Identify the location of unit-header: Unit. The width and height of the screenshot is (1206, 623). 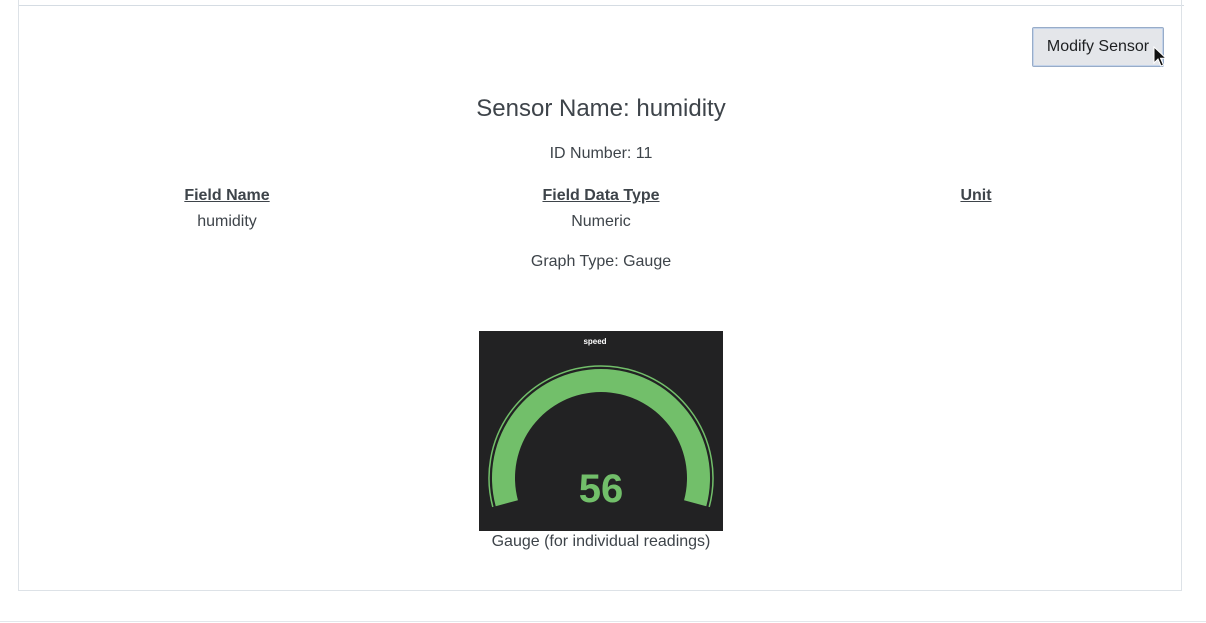
(976, 195).